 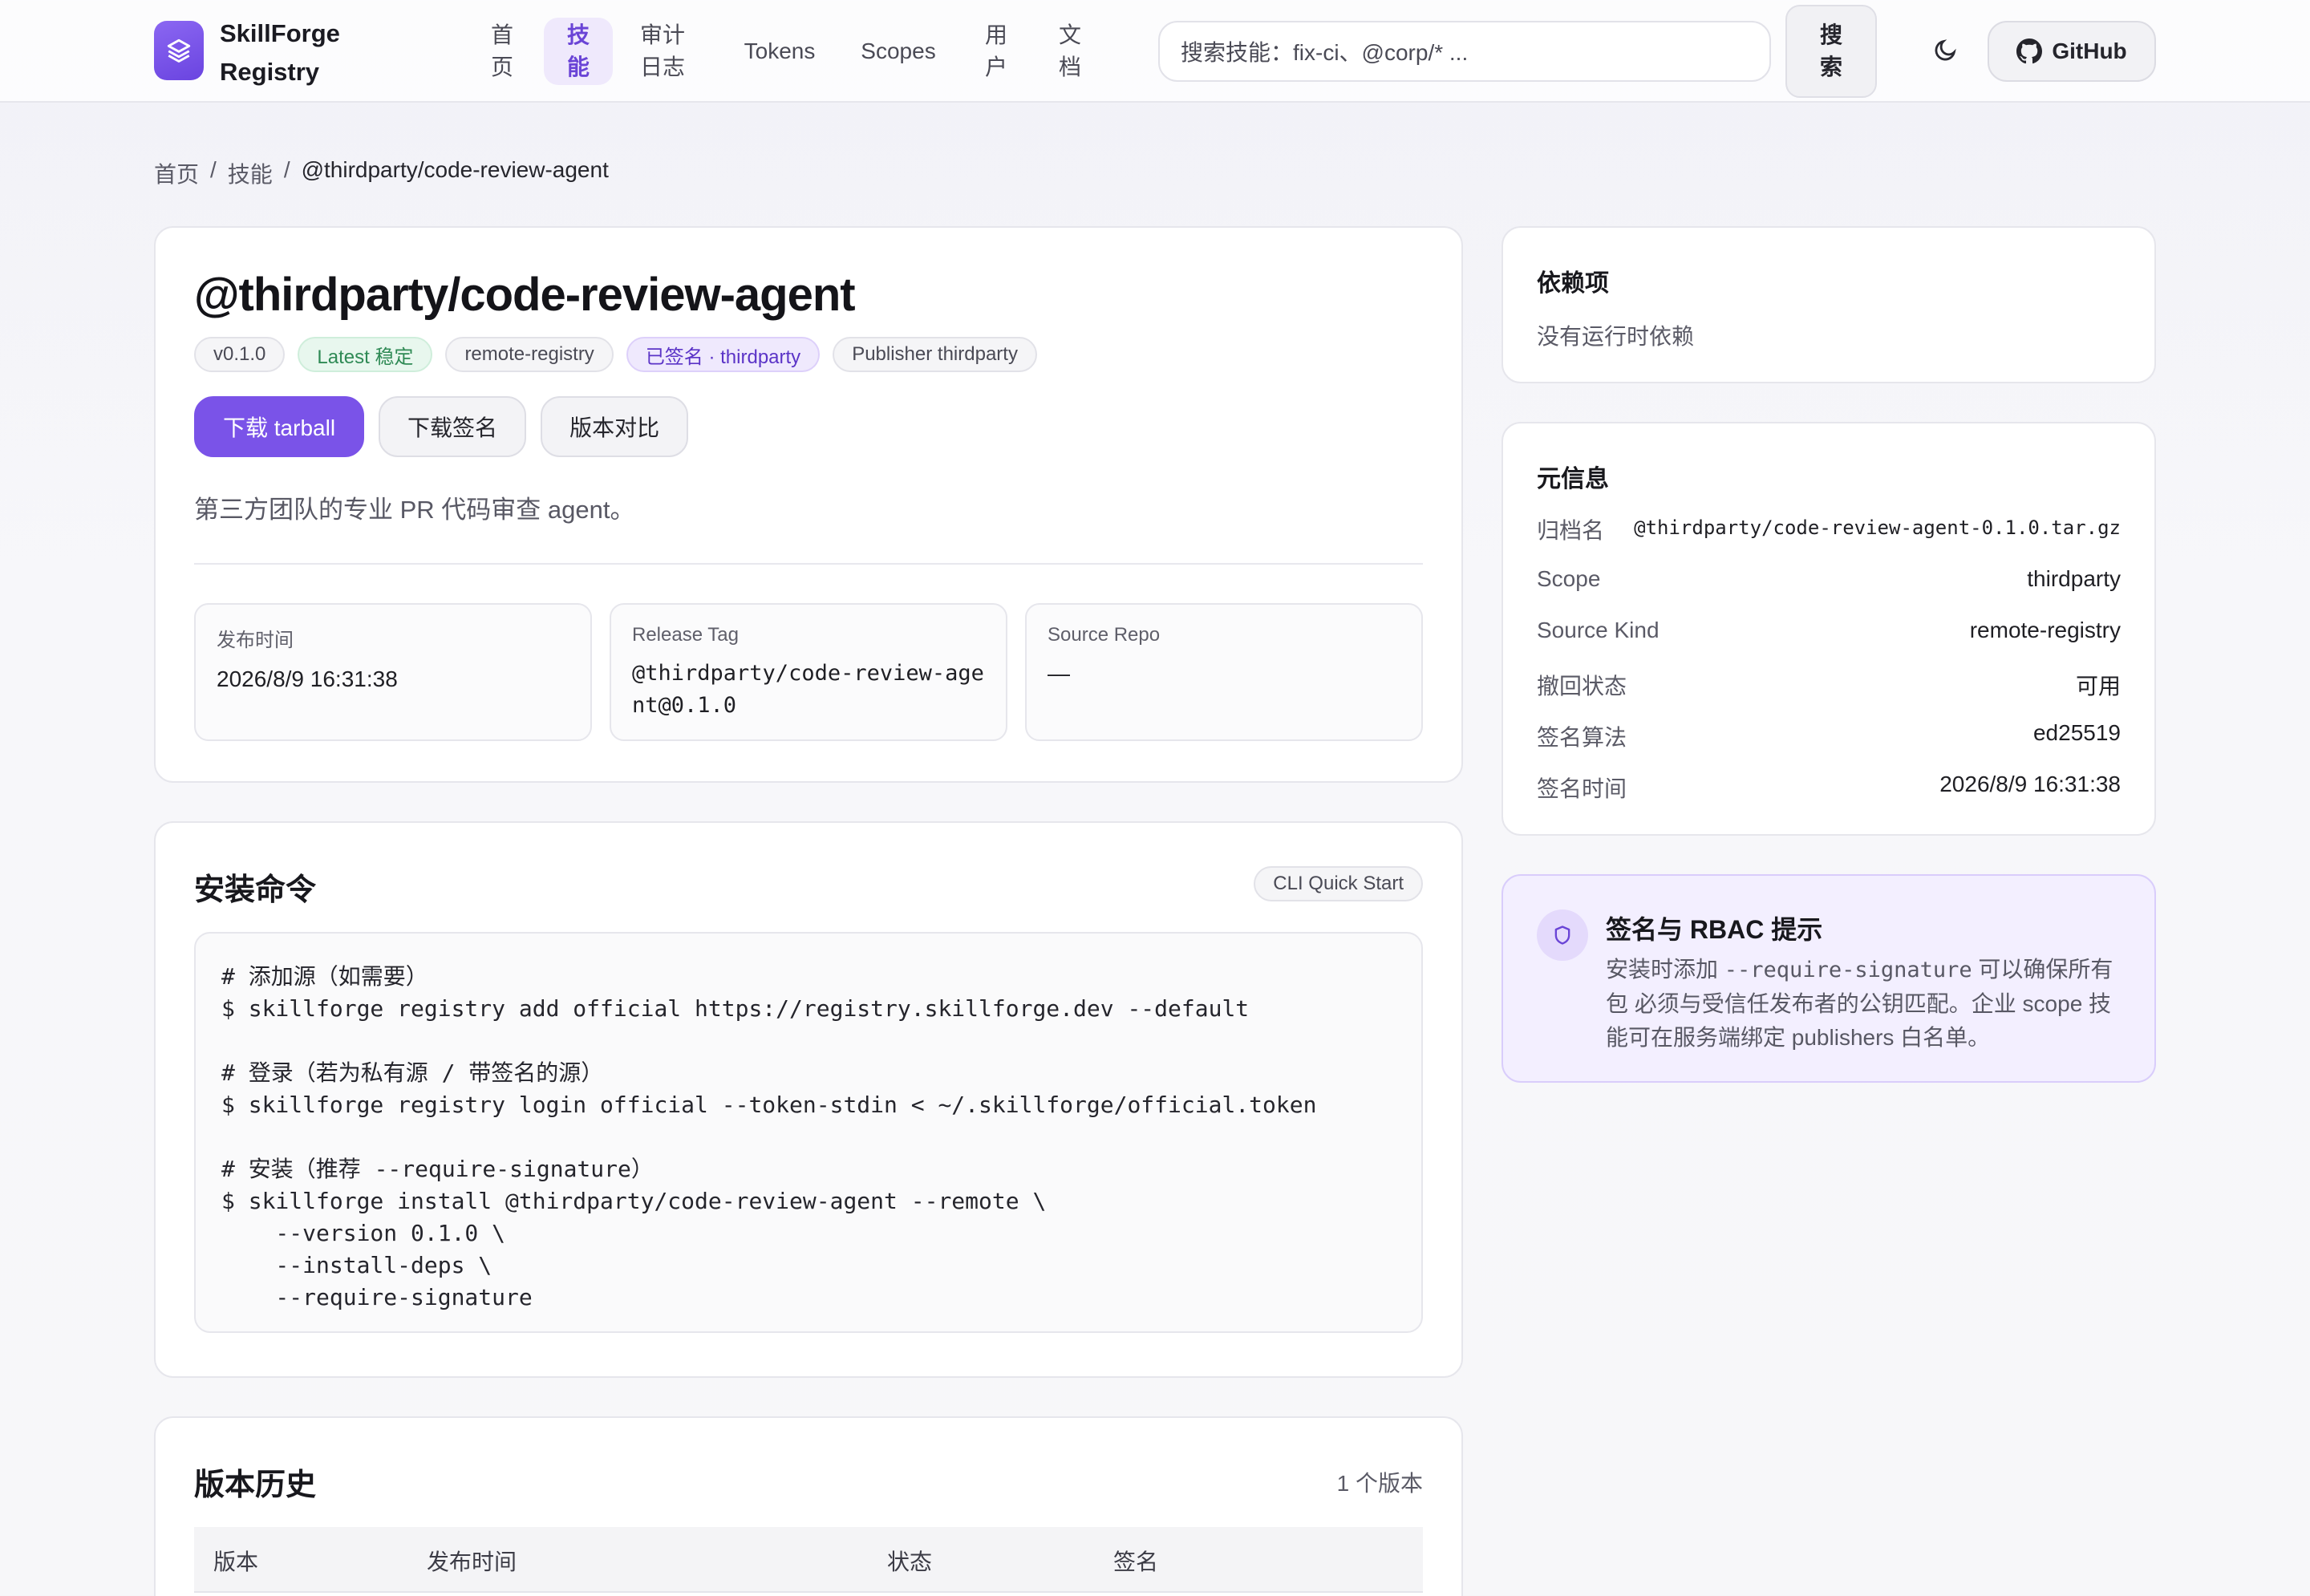 What do you see at coordinates (256, 1485) in the screenshot?
I see `history-title: 版本历史` at bounding box center [256, 1485].